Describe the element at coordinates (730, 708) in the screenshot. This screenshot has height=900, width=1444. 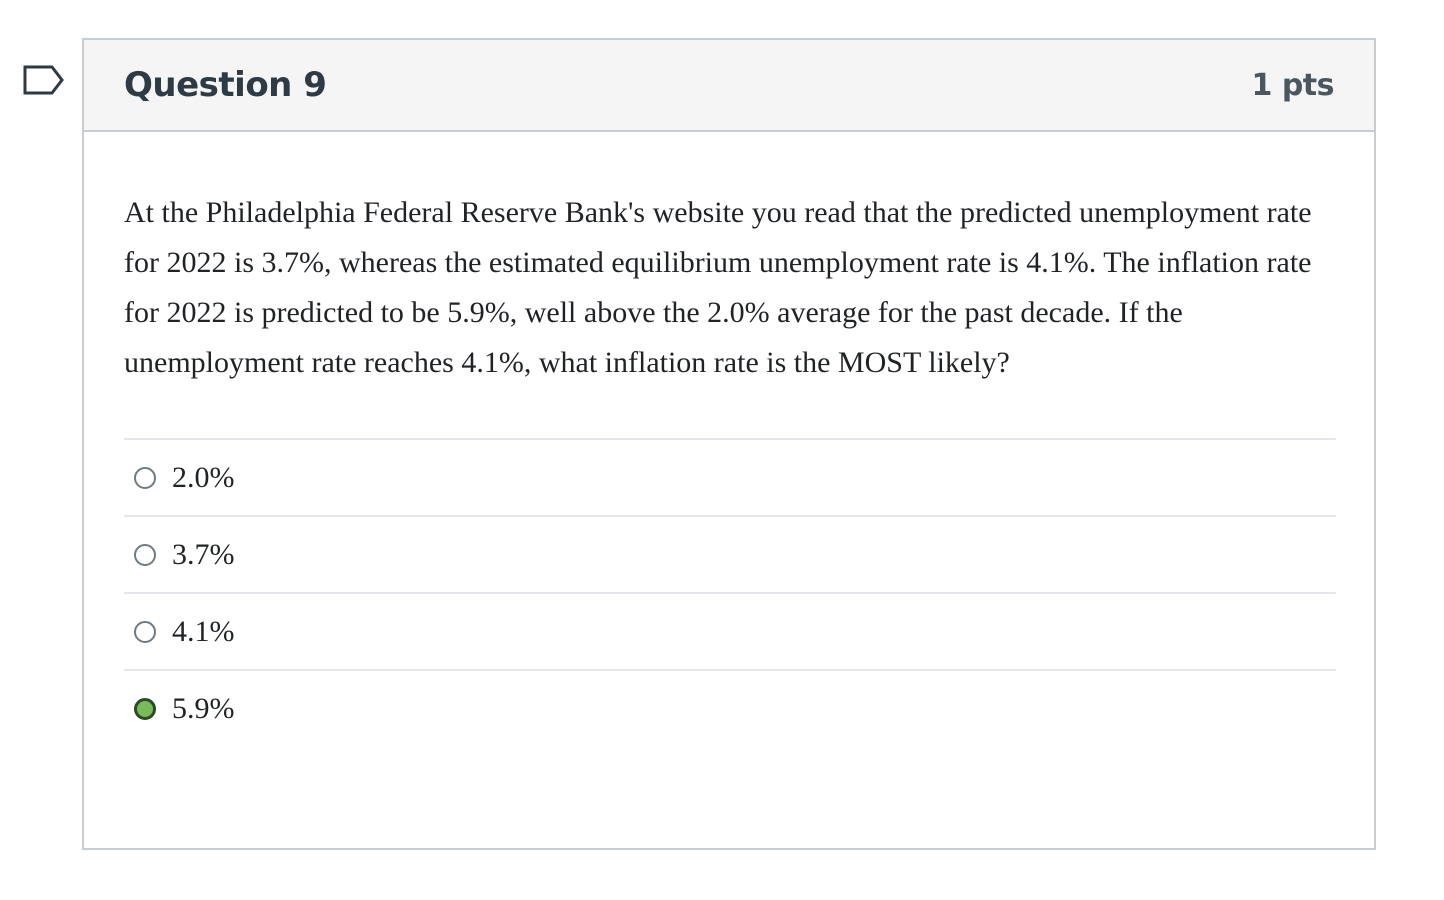
I see `answer-option: 5.9%` at that location.